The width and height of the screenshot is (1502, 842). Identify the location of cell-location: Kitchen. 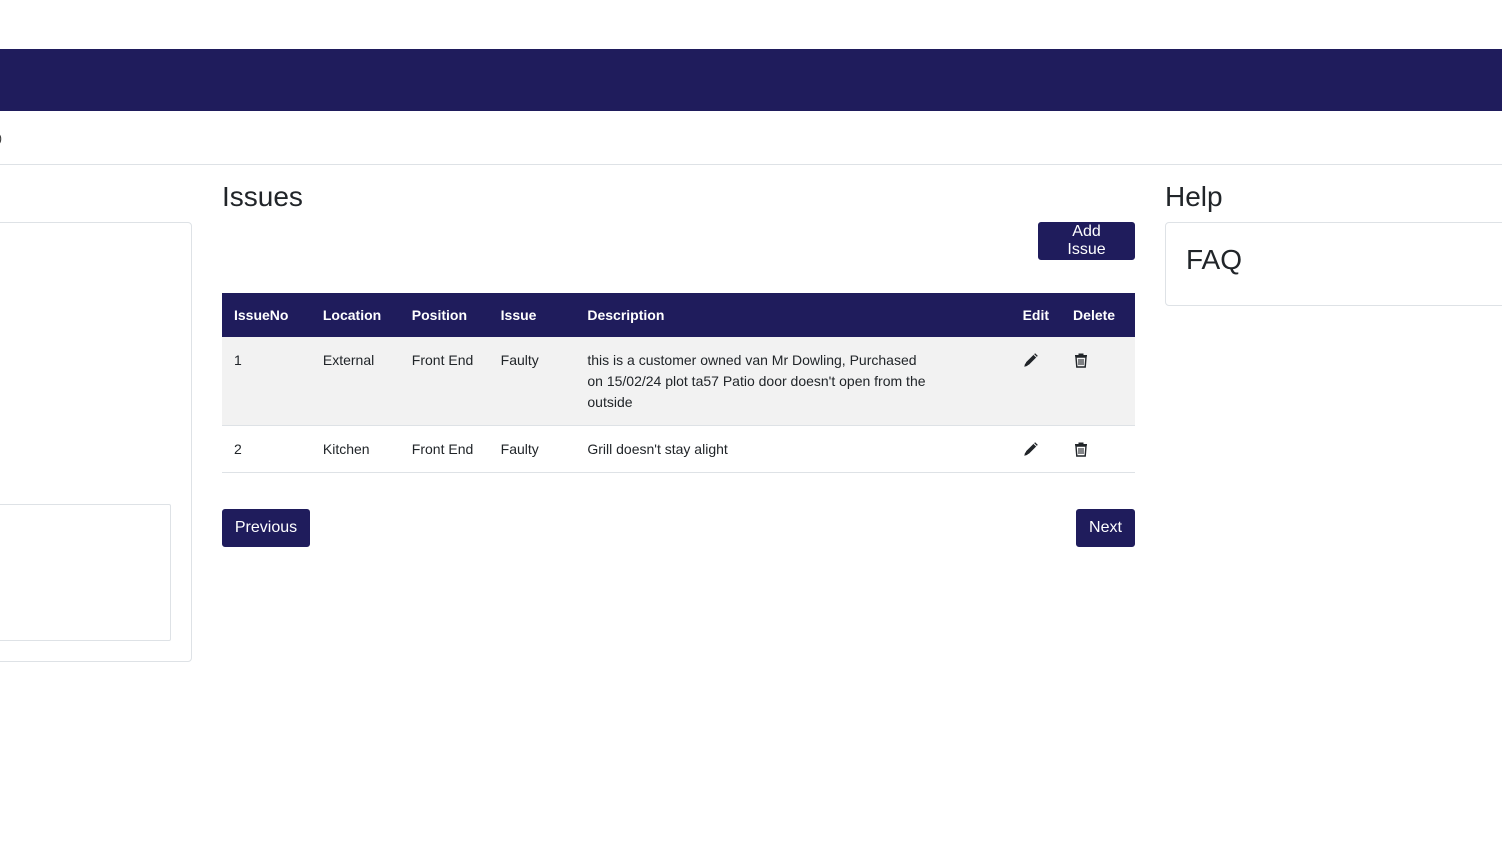
(355, 449).